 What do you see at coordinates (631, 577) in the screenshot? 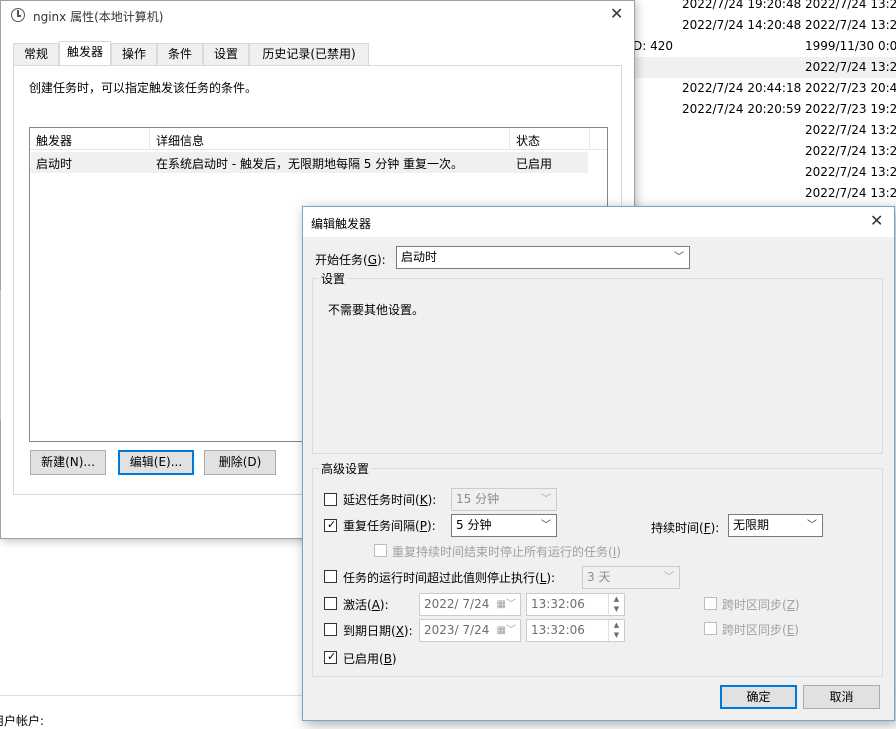
I see `stop-longer-select: 3 天 ﹀` at bounding box center [631, 577].